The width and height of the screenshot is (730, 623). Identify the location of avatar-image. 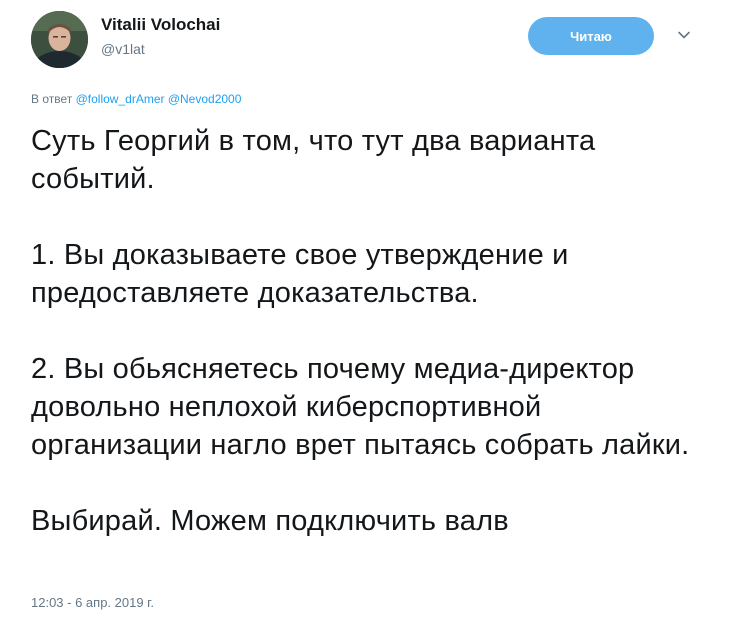
(59, 39).